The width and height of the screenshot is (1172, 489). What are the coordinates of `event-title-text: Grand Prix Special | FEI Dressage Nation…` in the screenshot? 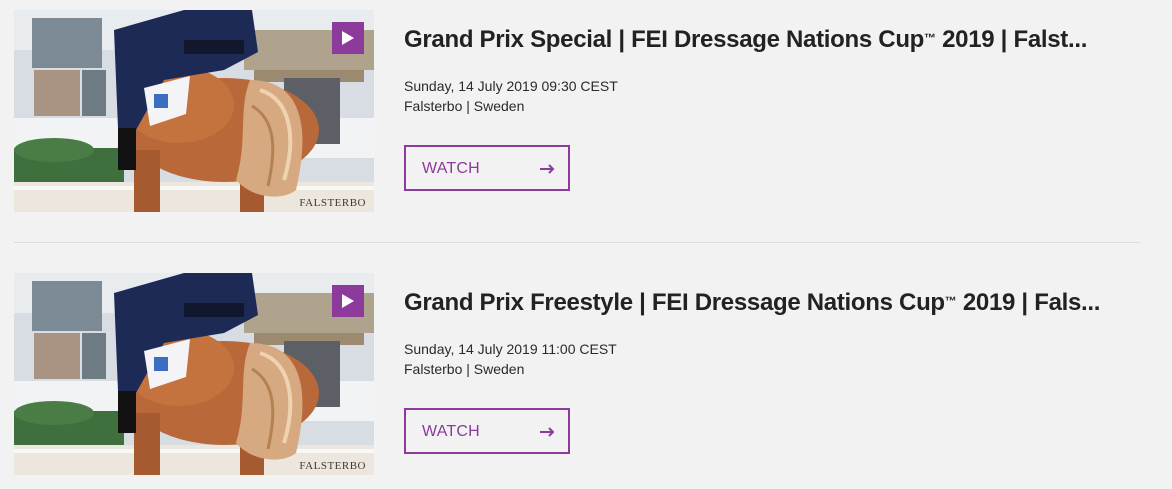 It's located at (664, 39).